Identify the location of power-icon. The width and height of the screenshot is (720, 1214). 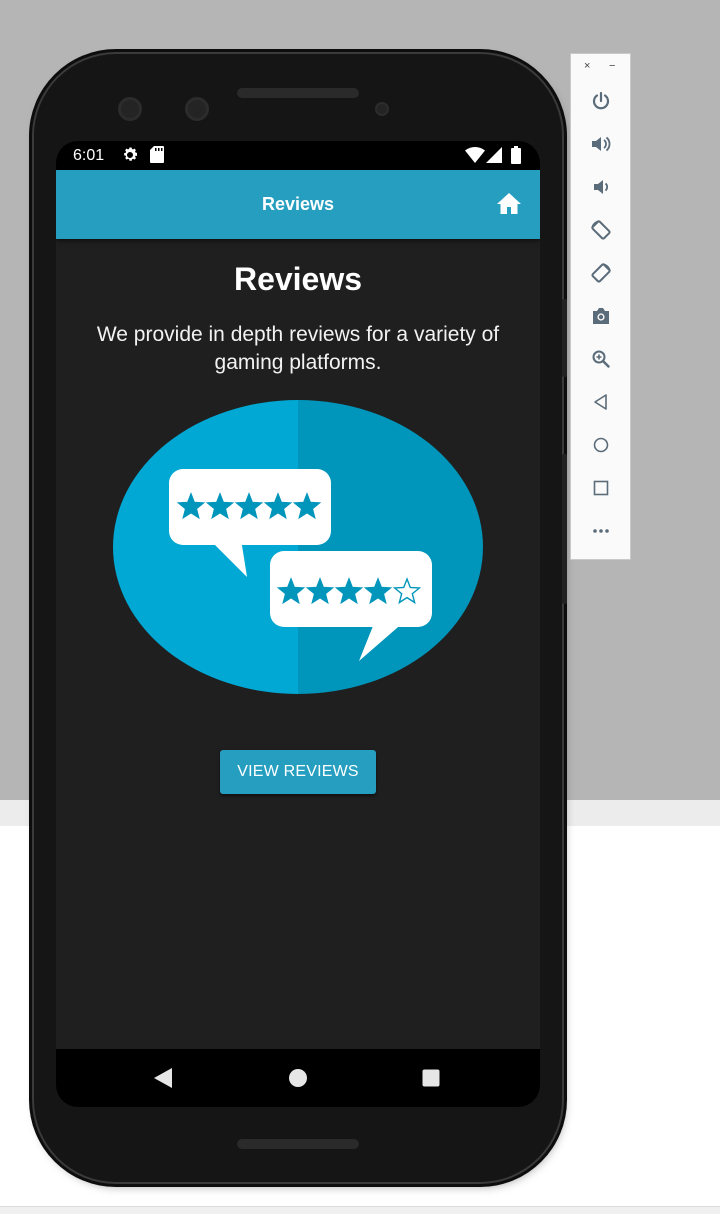
(600, 101).